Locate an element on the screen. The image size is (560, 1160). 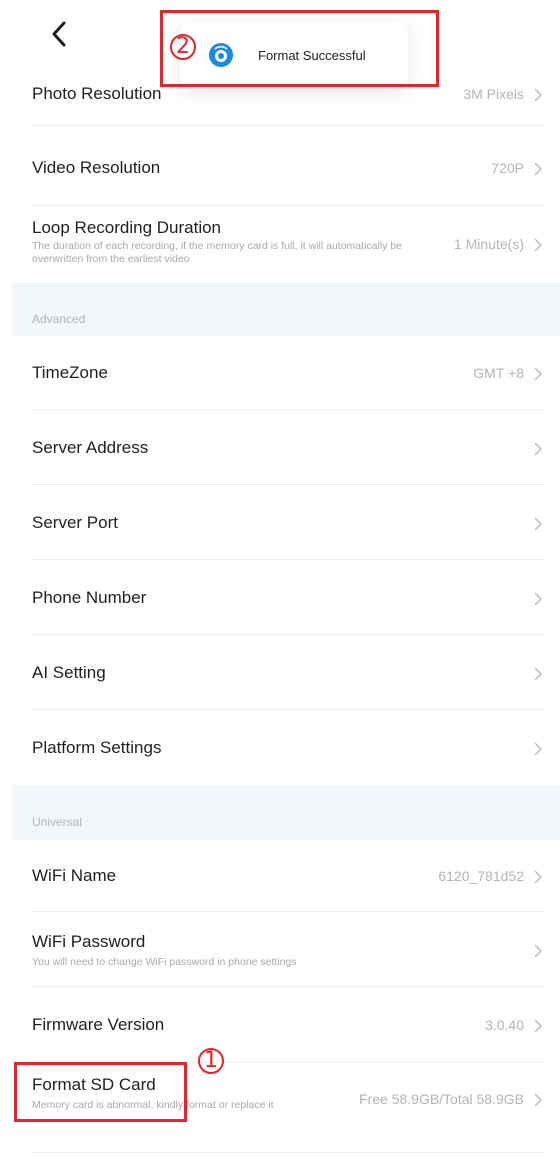
row-value: 3M Pixels is located at coordinates (493, 94).